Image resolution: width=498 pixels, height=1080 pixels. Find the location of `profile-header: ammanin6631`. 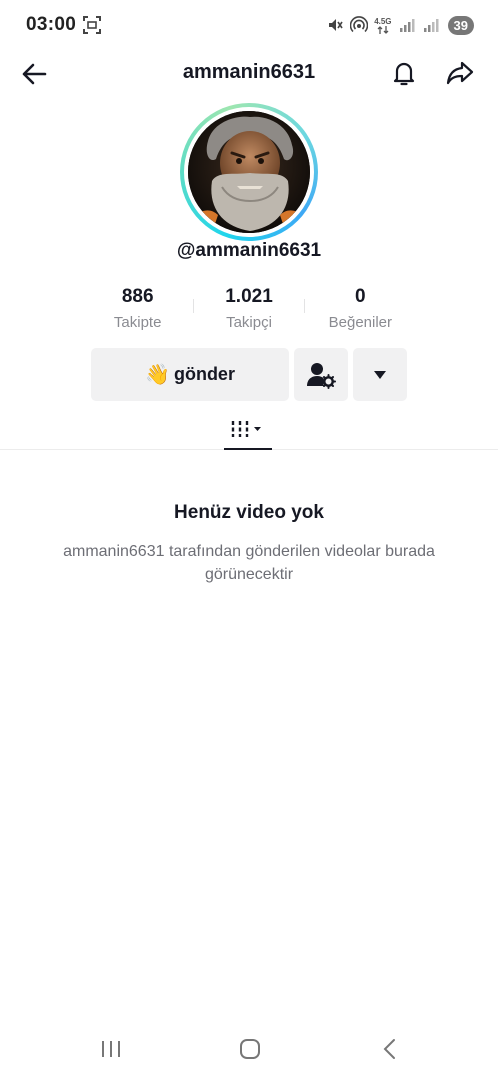

profile-header: ammanin6631 is located at coordinates (249, 73).